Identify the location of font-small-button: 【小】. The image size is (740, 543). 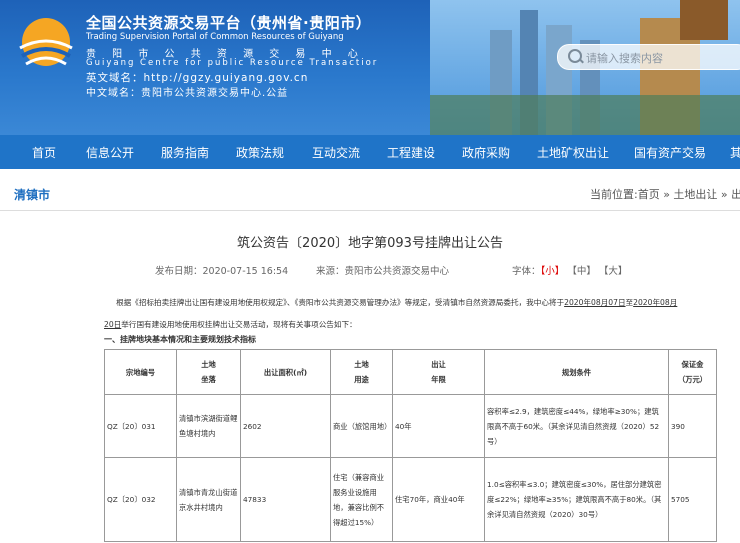
(553, 271).